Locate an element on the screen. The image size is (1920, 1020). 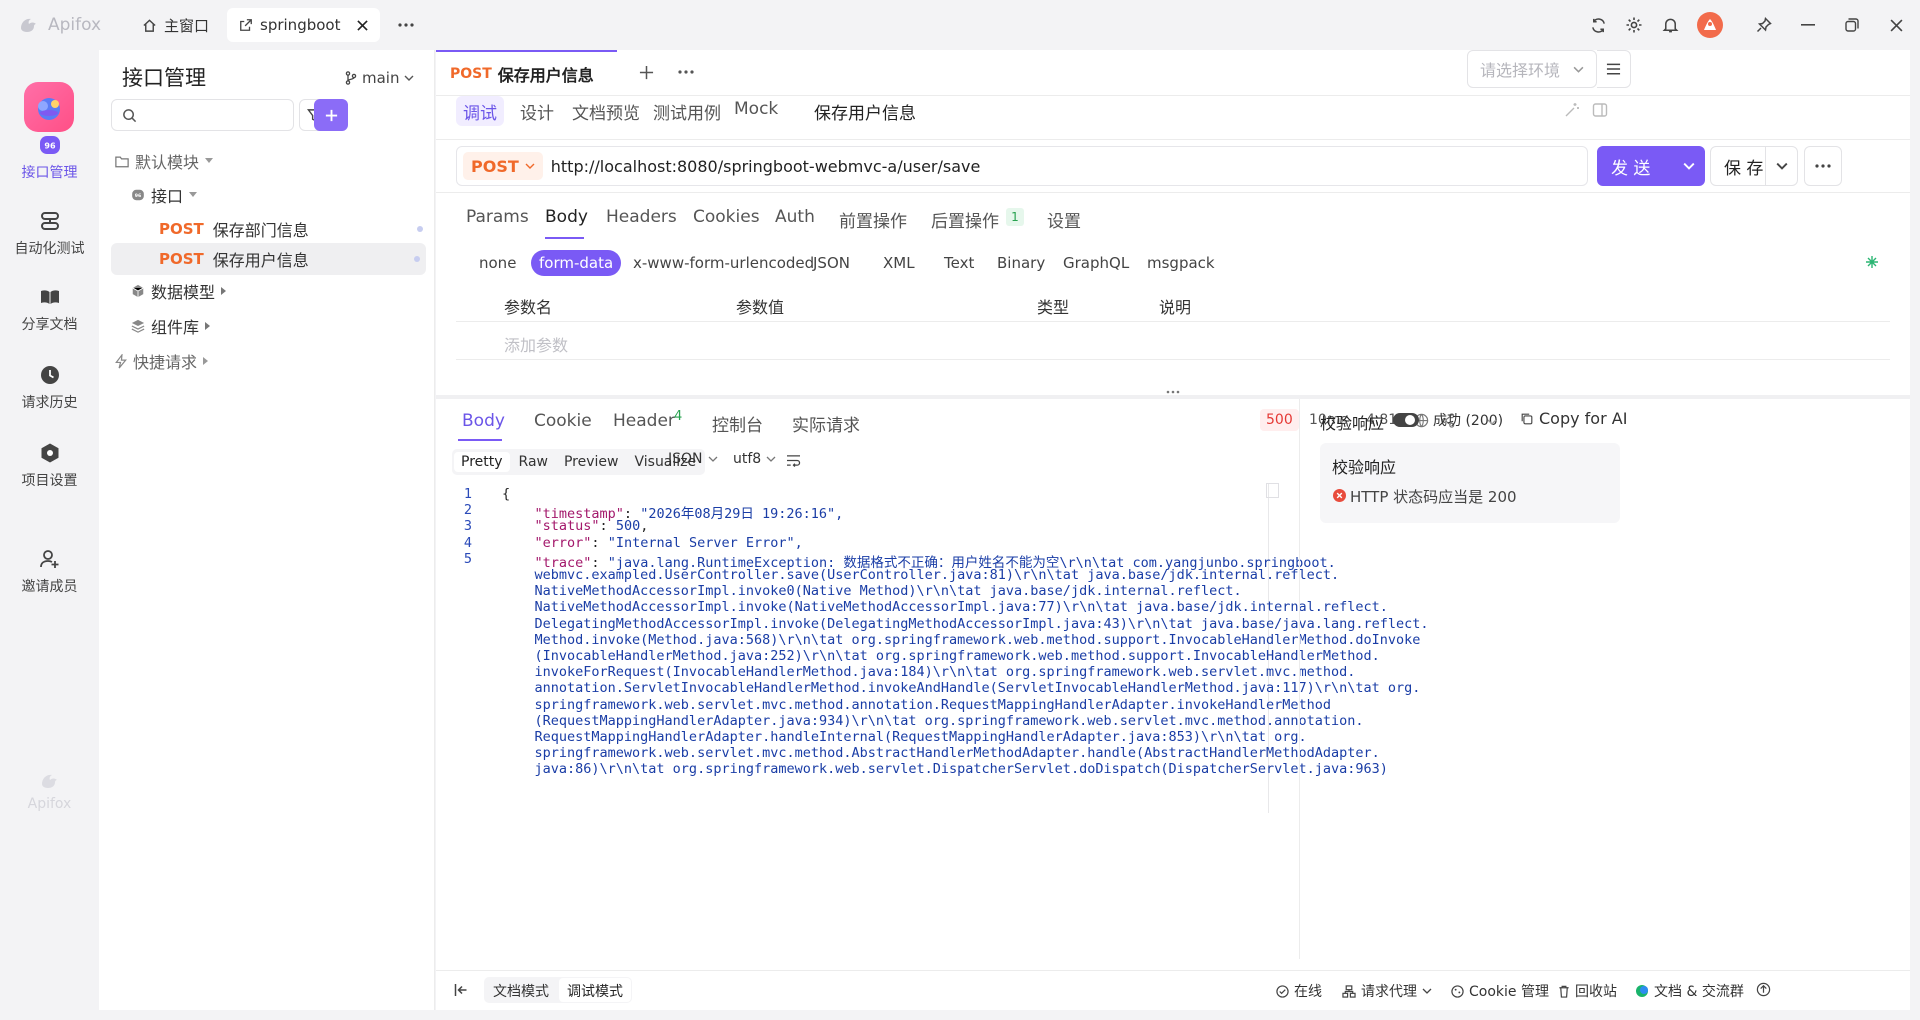
method-badge: POST is located at coordinates (181, 229).